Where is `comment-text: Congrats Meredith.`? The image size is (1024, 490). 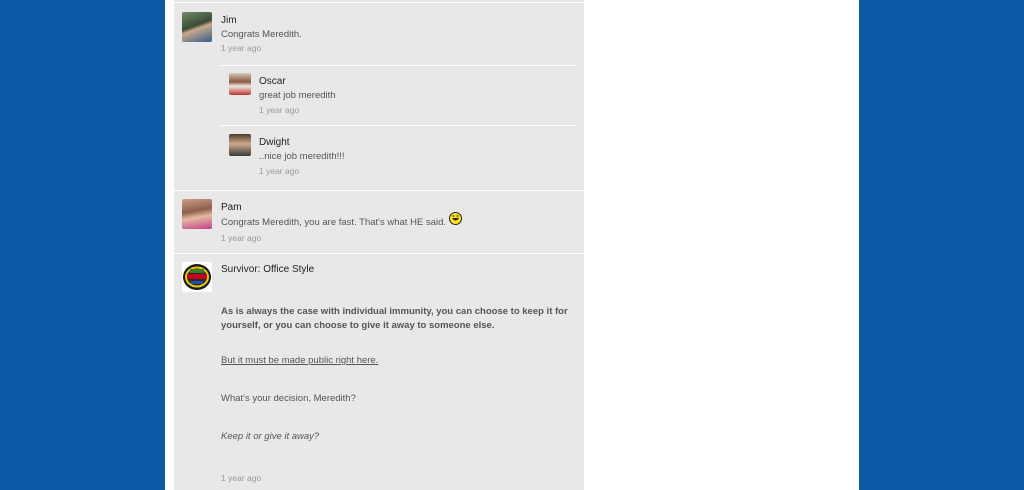 comment-text: Congrats Meredith. is located at coordinates (261, 34).